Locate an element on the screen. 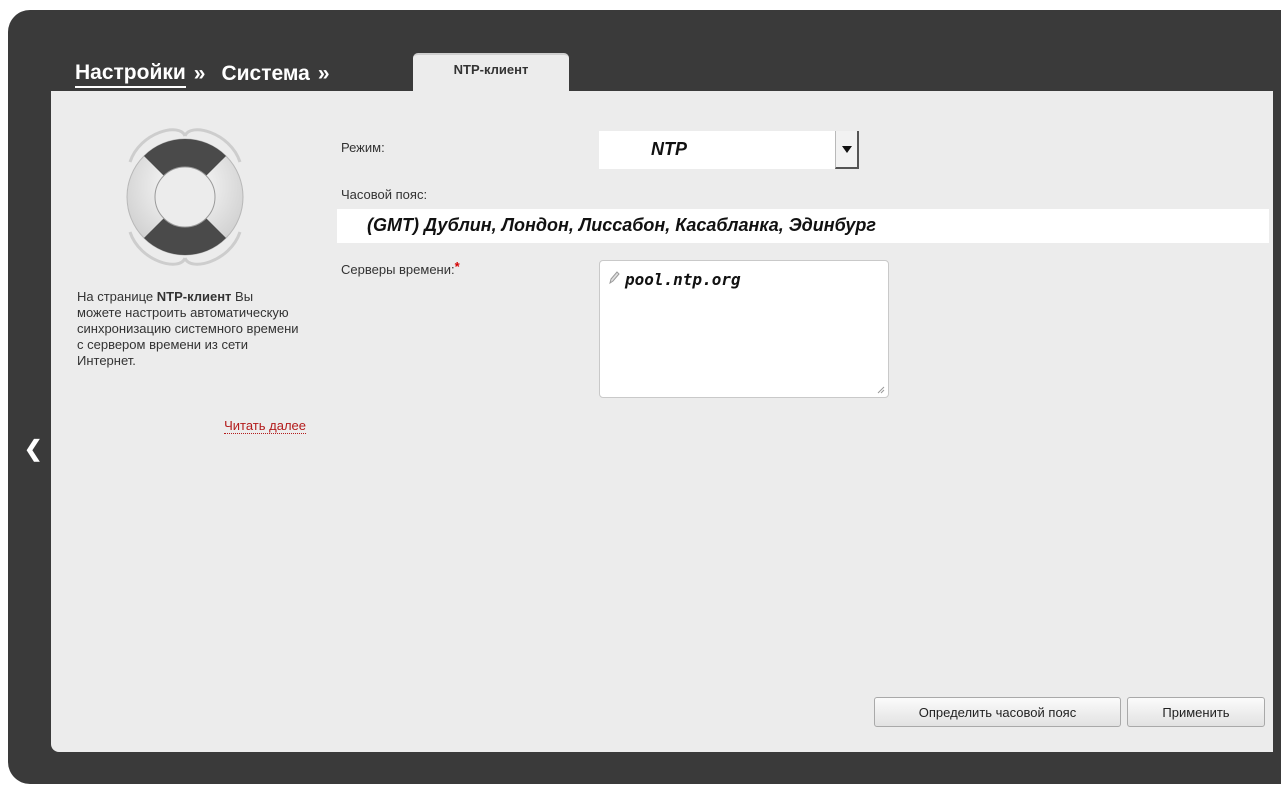 The width and height of the screenshot is (1281, 794). detect-timezone-button: Определить часовой пояс is located at coordinates (997, 712).